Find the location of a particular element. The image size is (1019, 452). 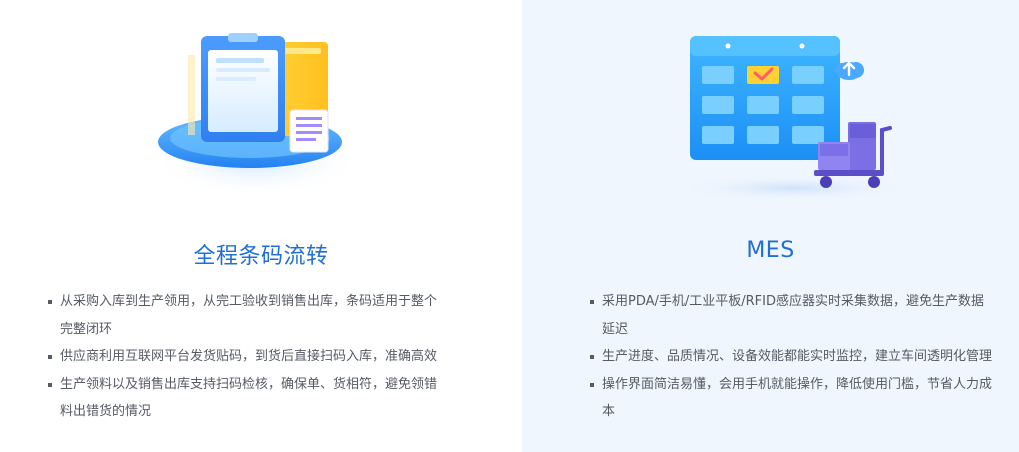

feature-text: 从采购入库到生产领用，从完工验收到销售出库，条码适用于整个完整闭环 is located at coordinates (249, 315).